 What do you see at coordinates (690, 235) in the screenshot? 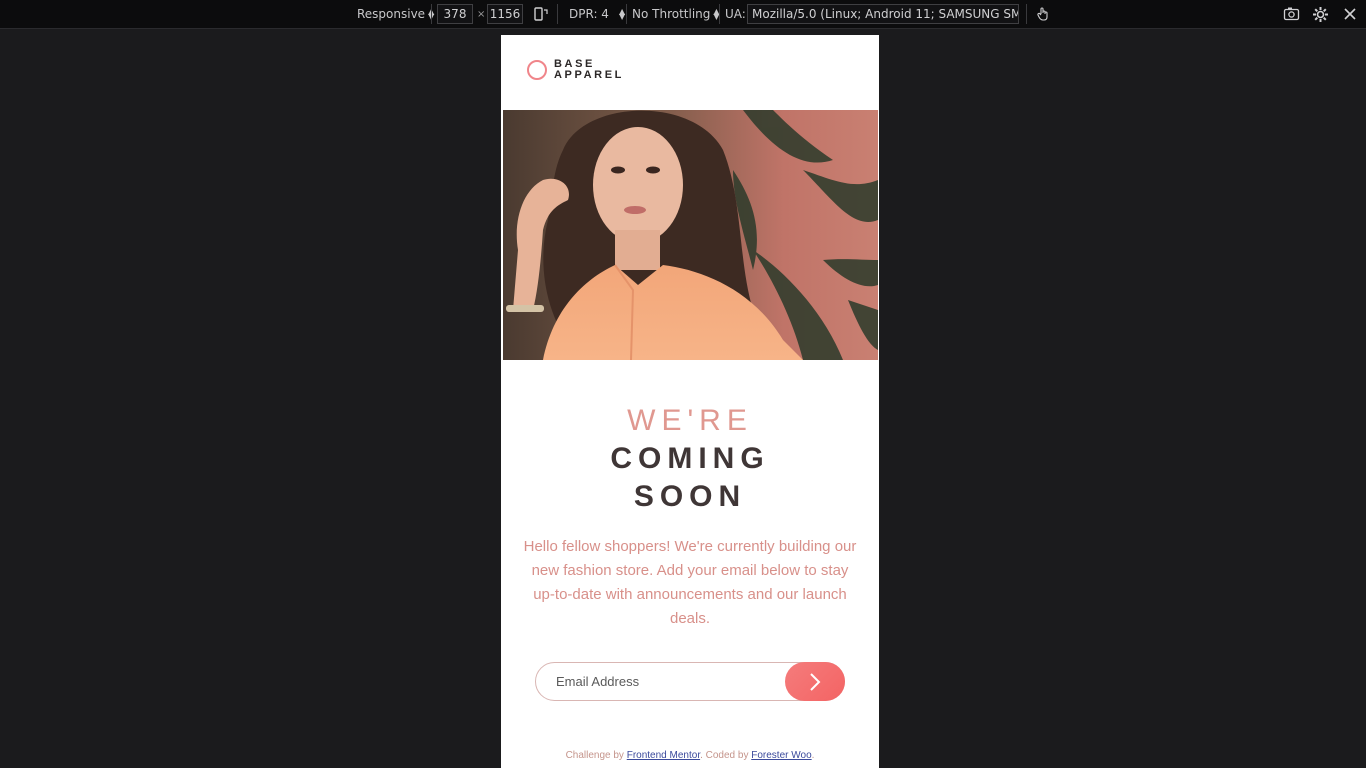
I see `hero-image` at bounding box center [690, 235].